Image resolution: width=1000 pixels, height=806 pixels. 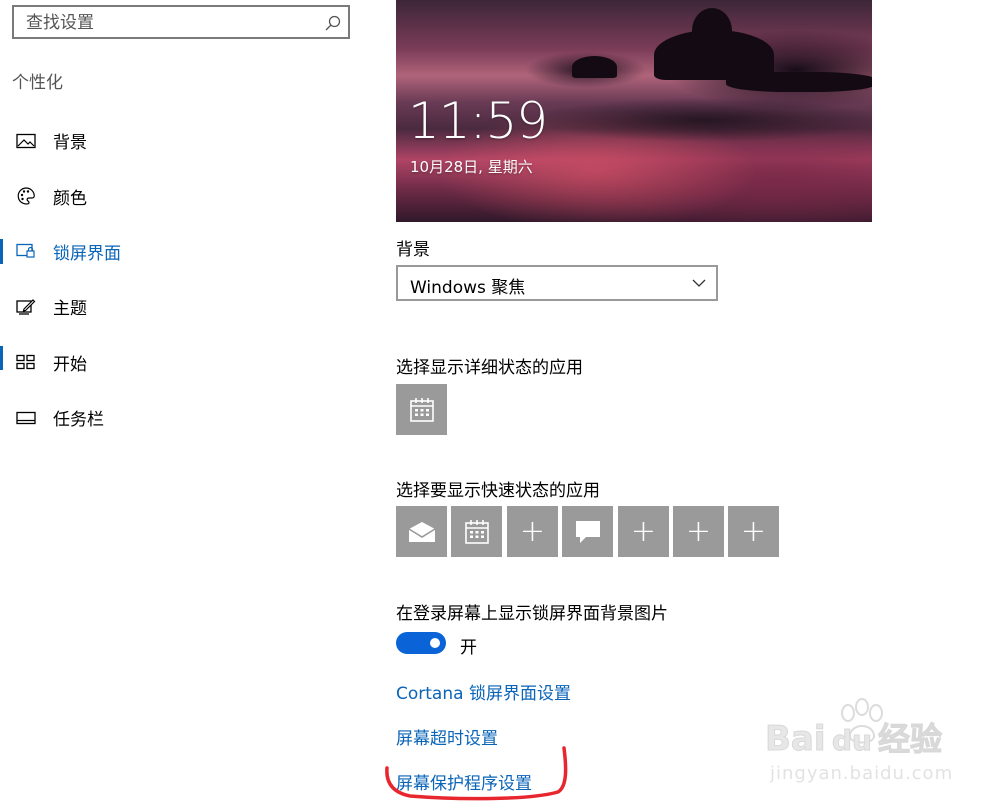 I want to click on taskbar-icon, so click(x=26, y=418).